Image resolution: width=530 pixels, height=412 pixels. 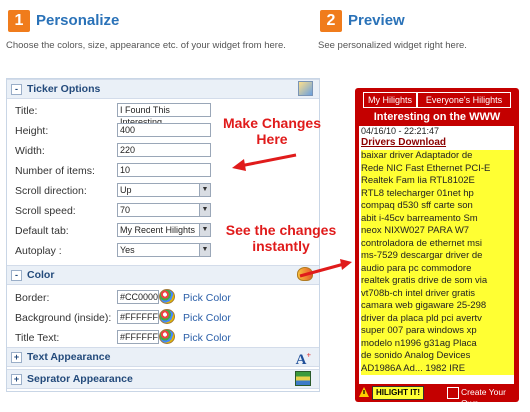 I want to click on items-label: Number of items:, so click(x=55, y=171).